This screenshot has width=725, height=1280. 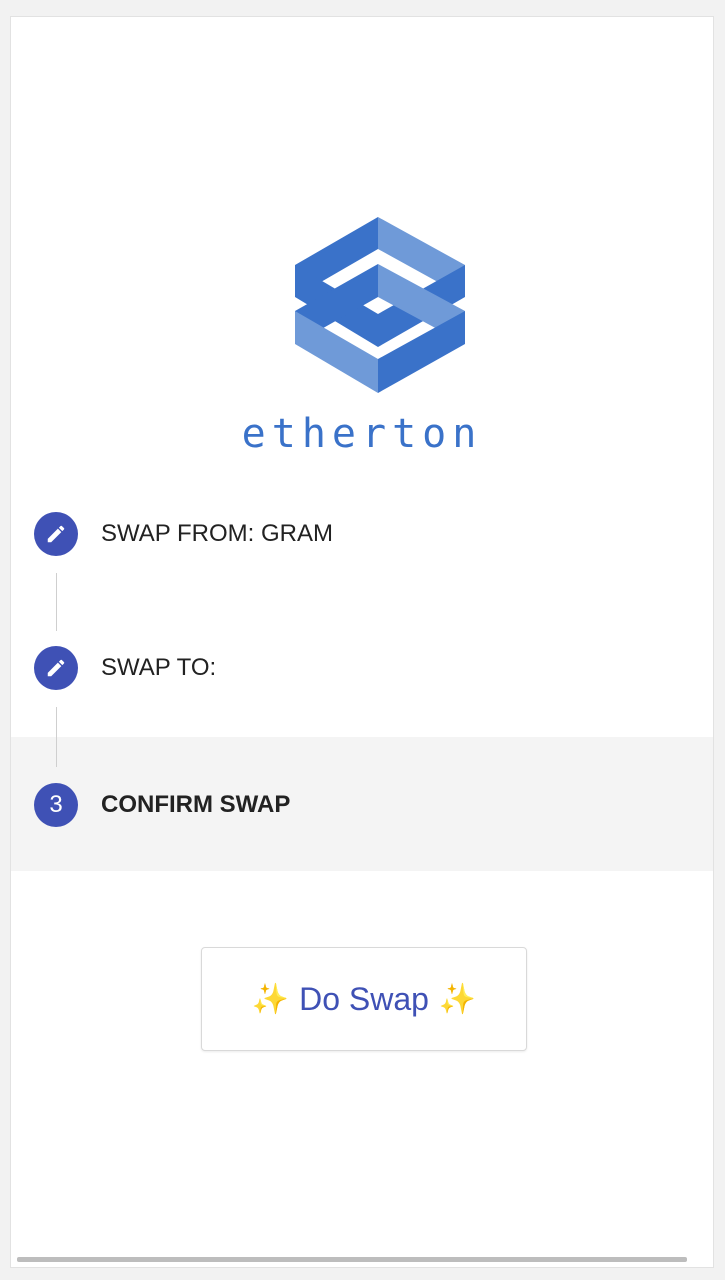 What do you see at coordinates (56, 737) in the screenshot?
I see `step-connector` at bounding box center [56, 737].